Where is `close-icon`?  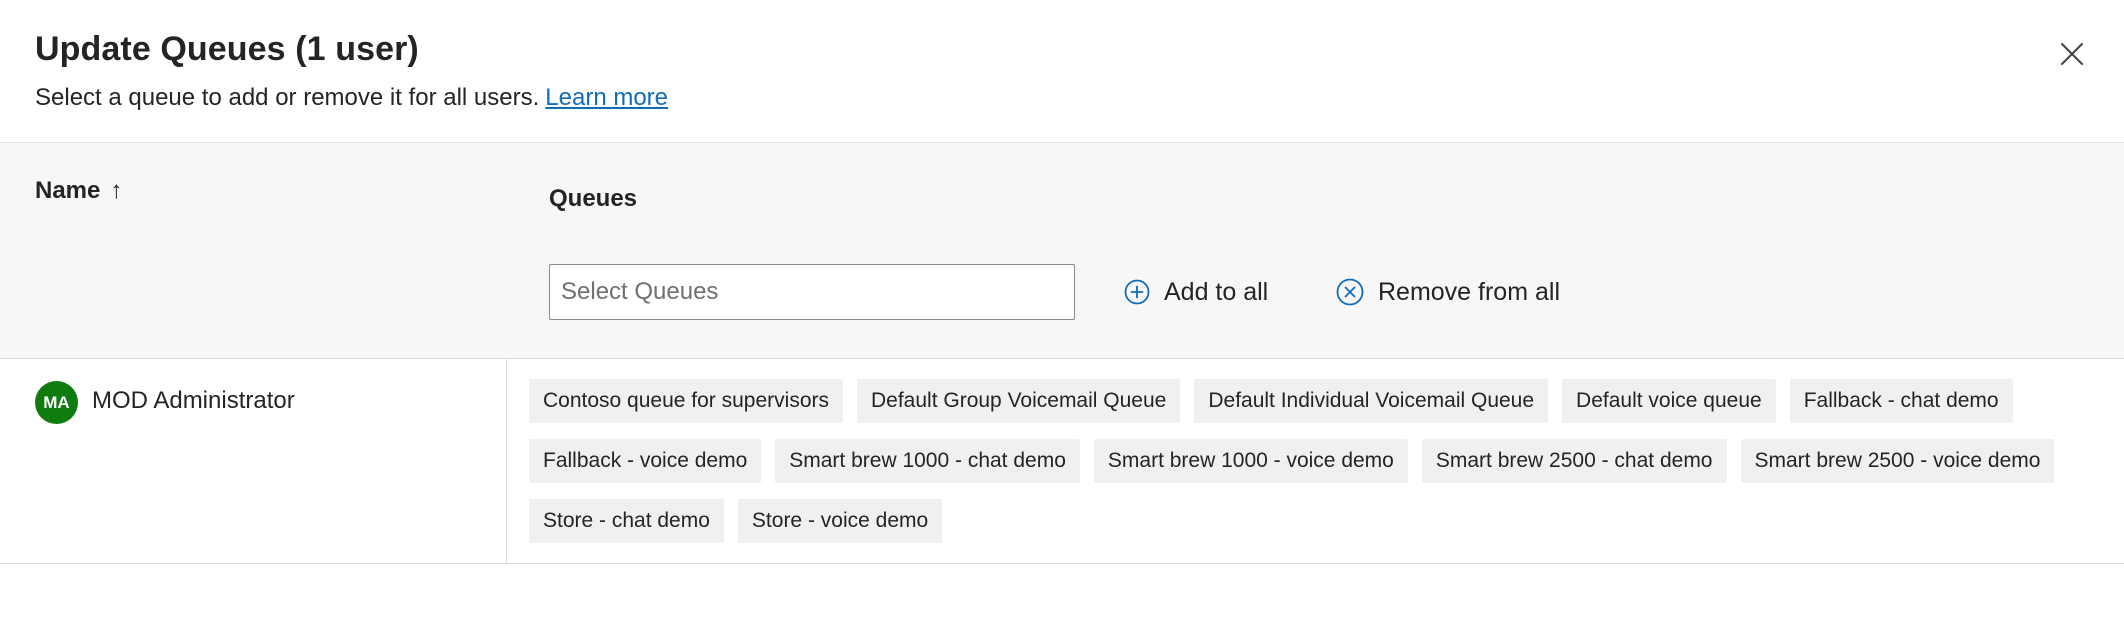
close-icon is located at coordinates (2072, 54).